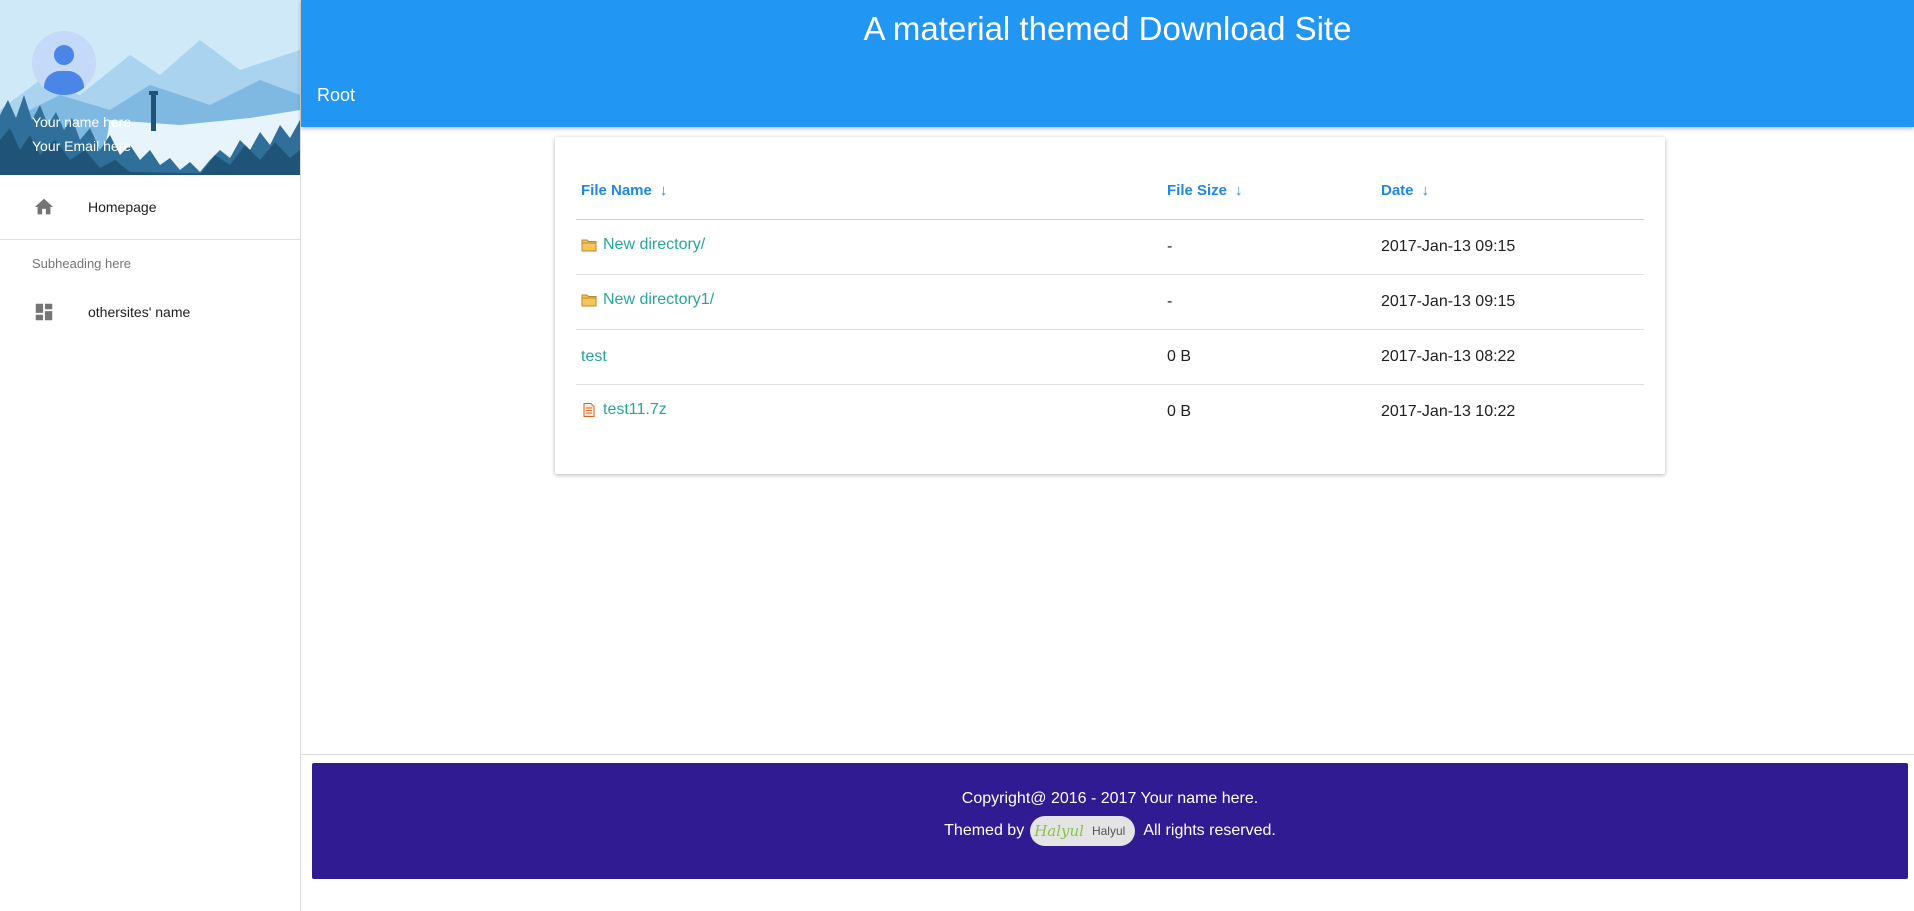 Image resolution: width=1914 pixels, height=911 pixels. Describe the element at coordinates (589, 410) in the screenshot. I see `archive-file-icon` at that location.